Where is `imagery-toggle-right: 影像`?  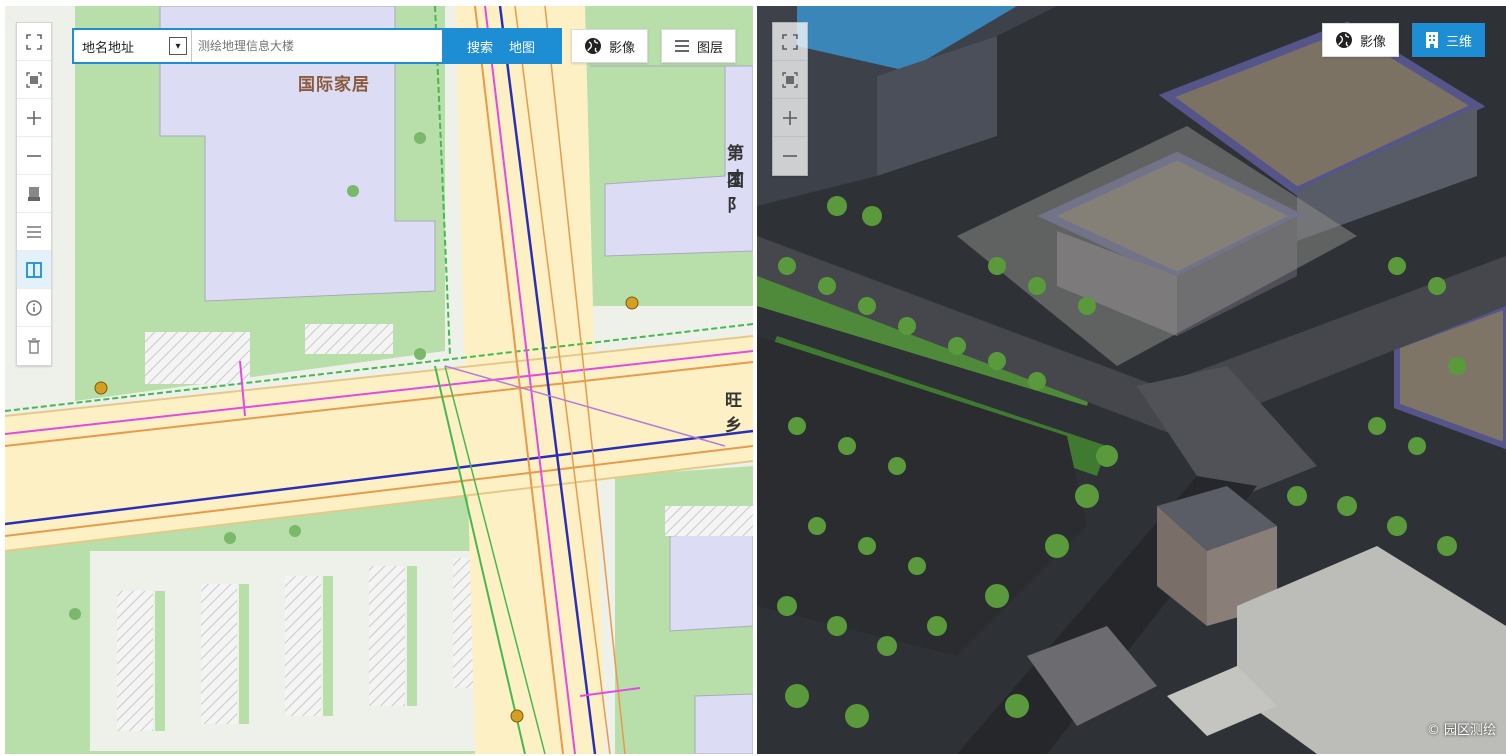 imagery-toggle-right: 影像 is located at coordinates (1361, 40).